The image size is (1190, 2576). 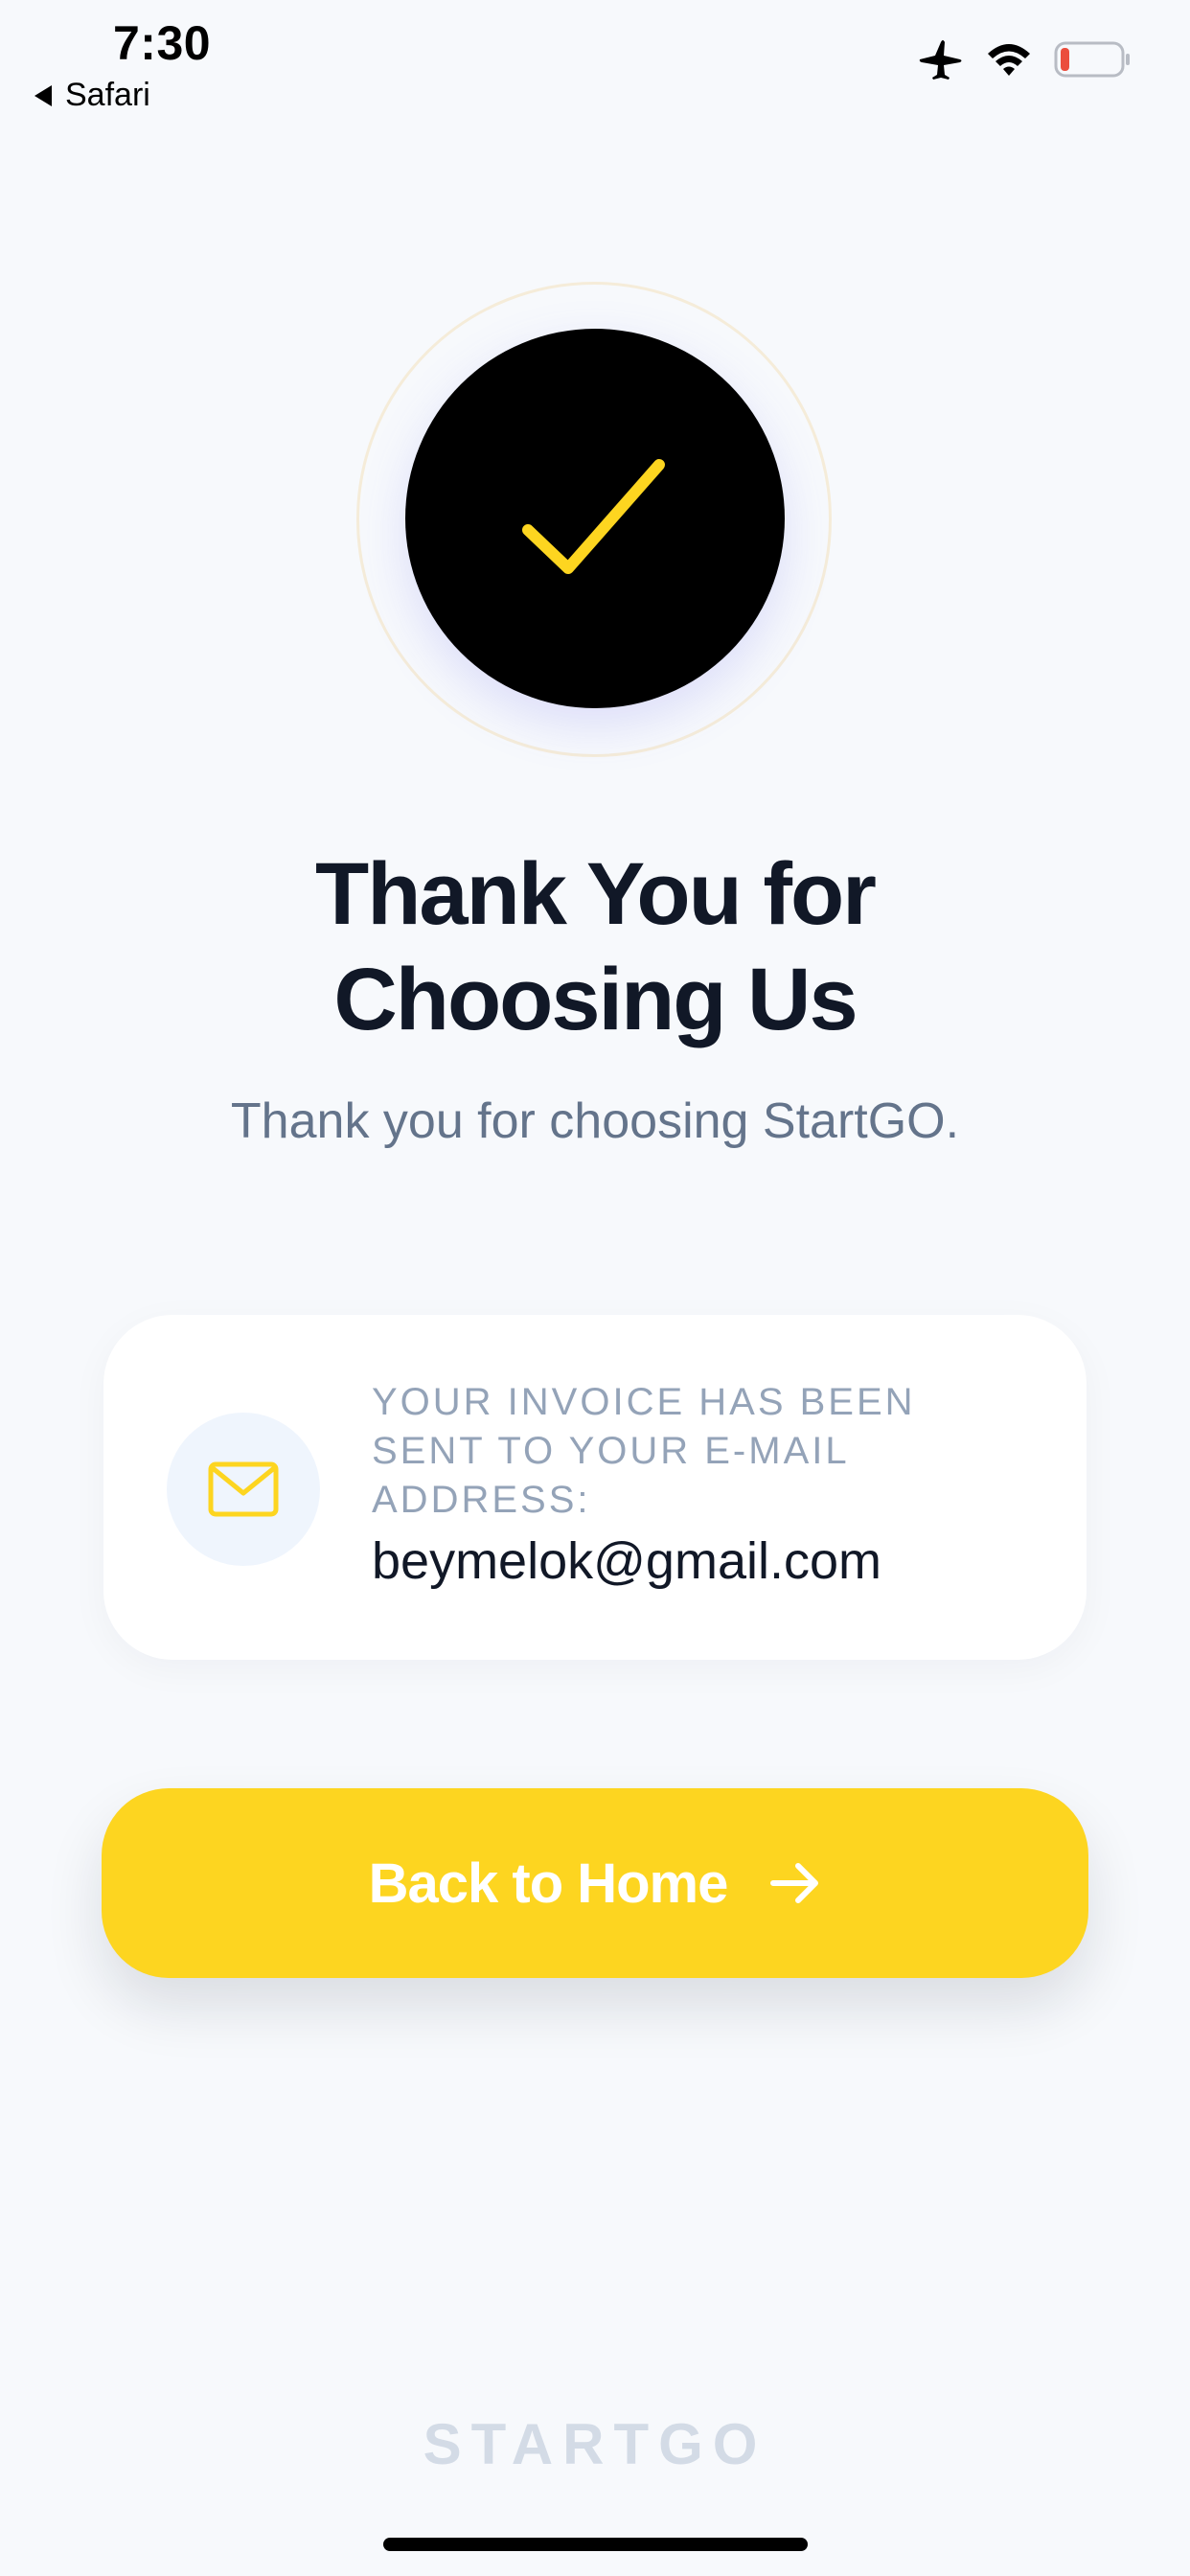 What do you see at coordinates (107, 95) in the screenshot?
I see `back-app-label: Safari` at bounding box center [107, 95].